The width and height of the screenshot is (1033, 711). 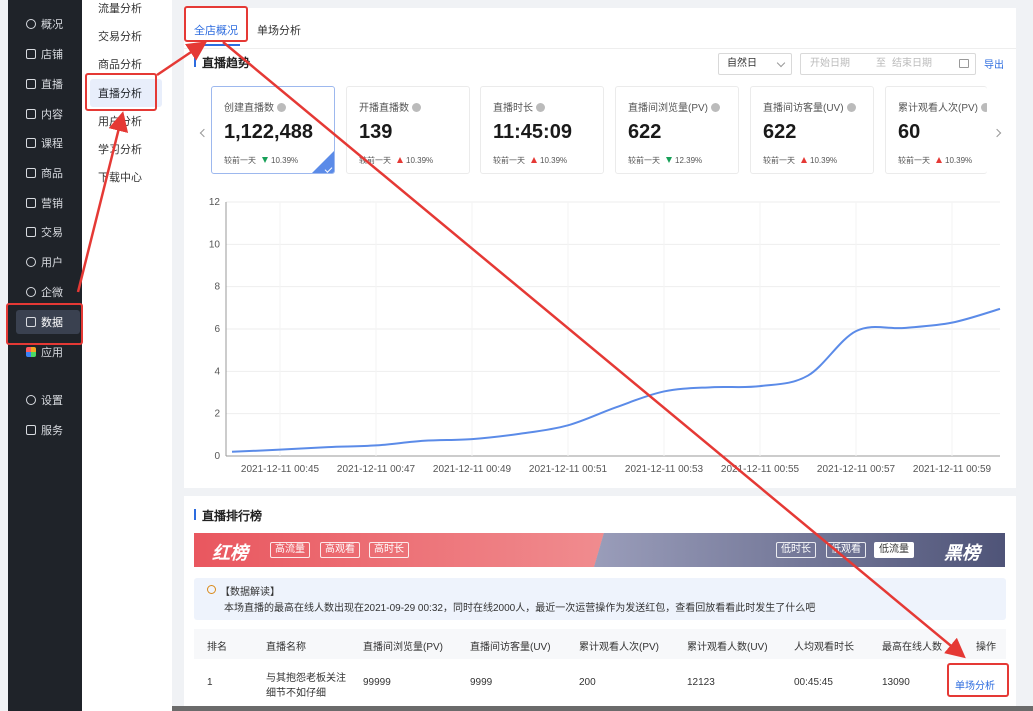 I want to click on cell-total-viewers: 12123, so click(x=701, y=682).